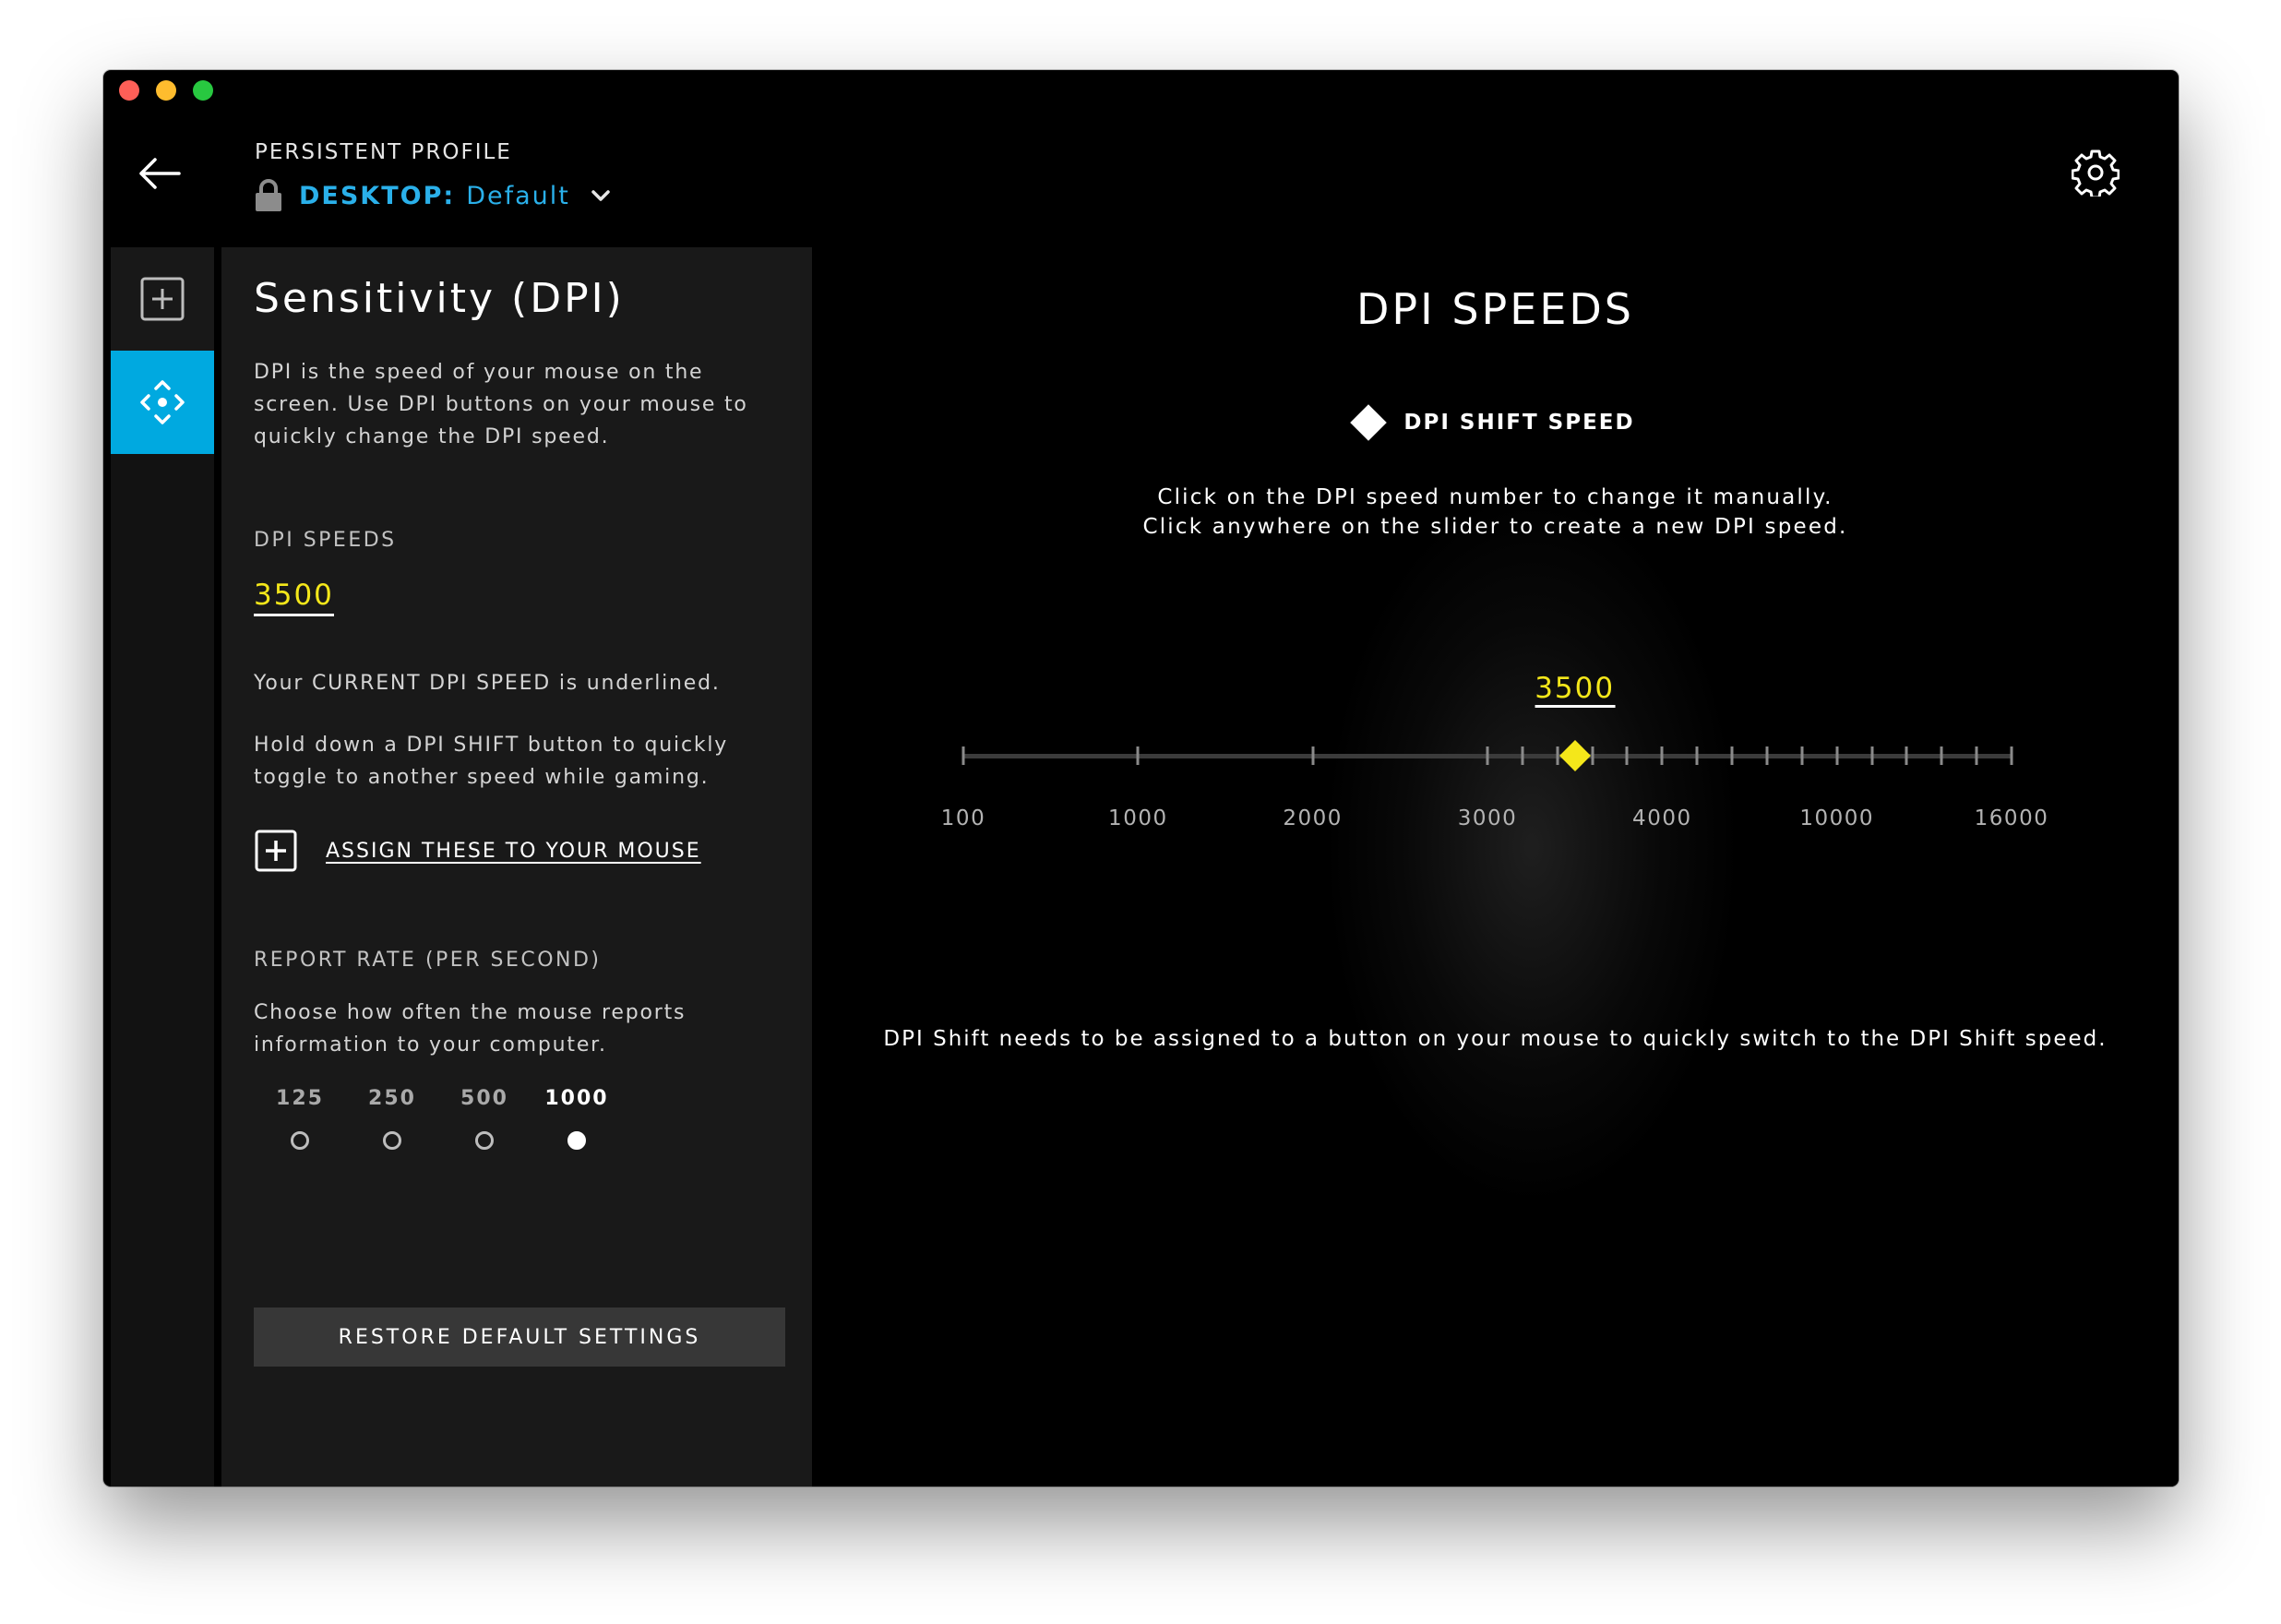  What do you see at coordinates (2096, 174) in the screenshot?
I see `settings-gear-icon` at bounding box center [2096, 174].